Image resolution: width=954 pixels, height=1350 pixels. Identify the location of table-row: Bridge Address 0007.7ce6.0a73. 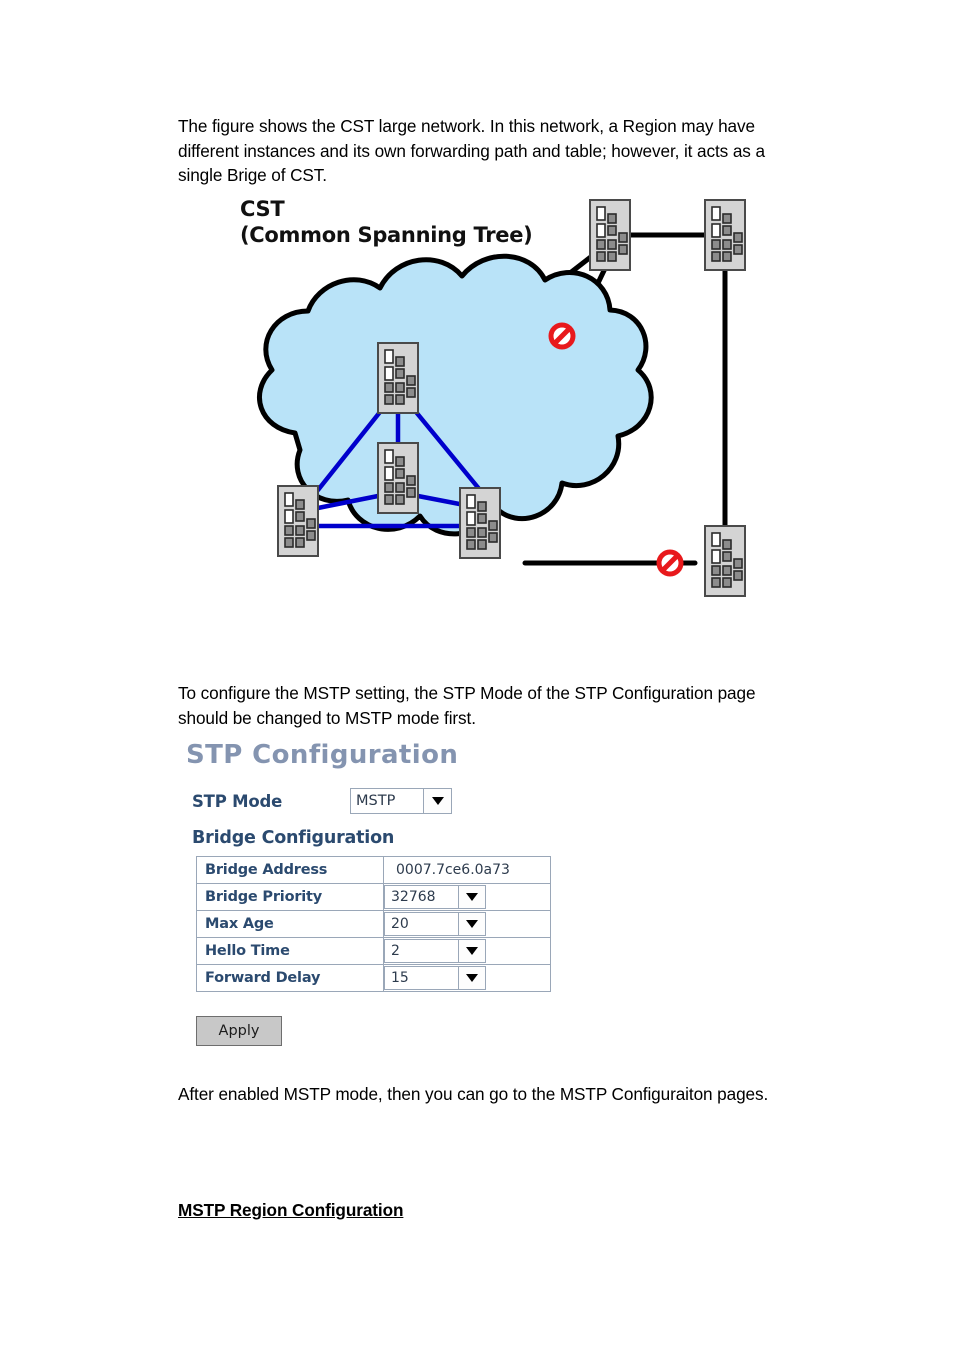
(373, 870).